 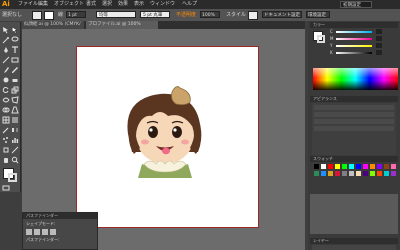 What do you see at coordinates (253, 15) in the screenshot?
I see `style-swatch` at bounding box center [253, 15].